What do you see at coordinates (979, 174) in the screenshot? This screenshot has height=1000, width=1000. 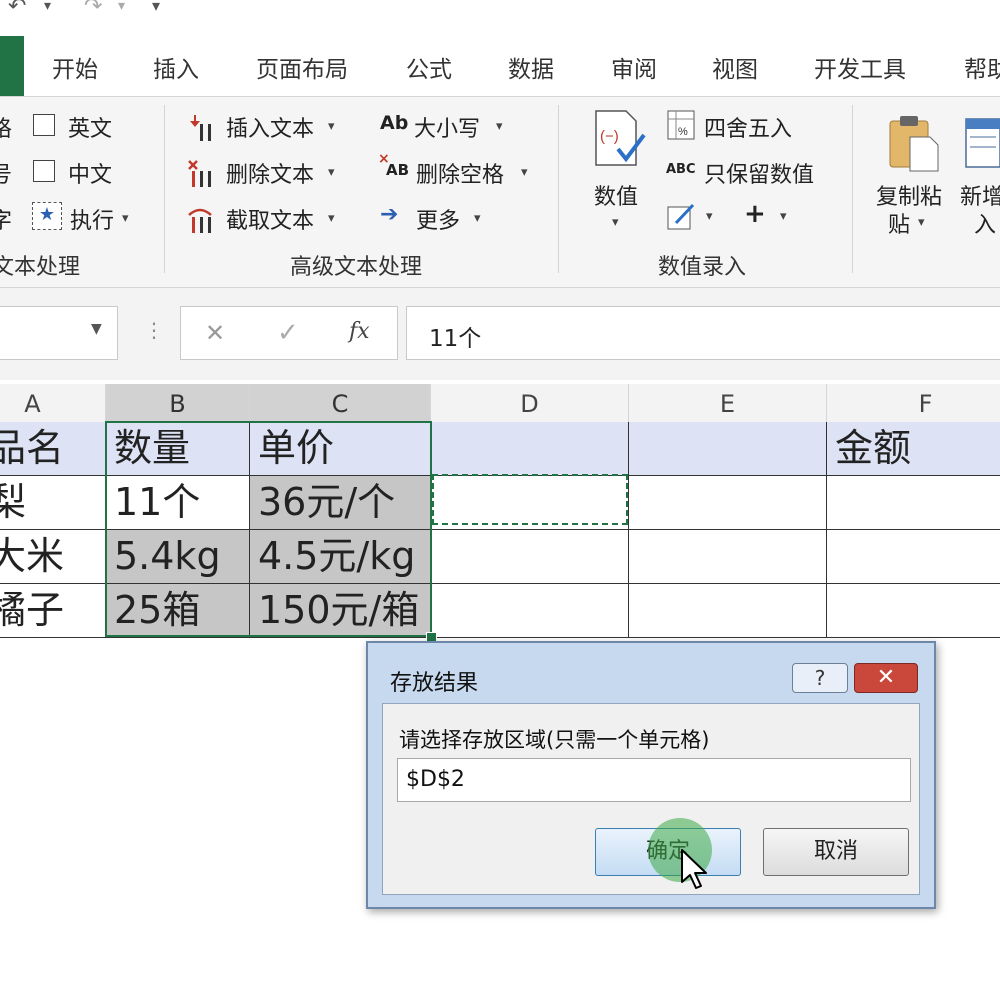 I see `new-insert-button: 新增 入` at bounding box center [979, 174].